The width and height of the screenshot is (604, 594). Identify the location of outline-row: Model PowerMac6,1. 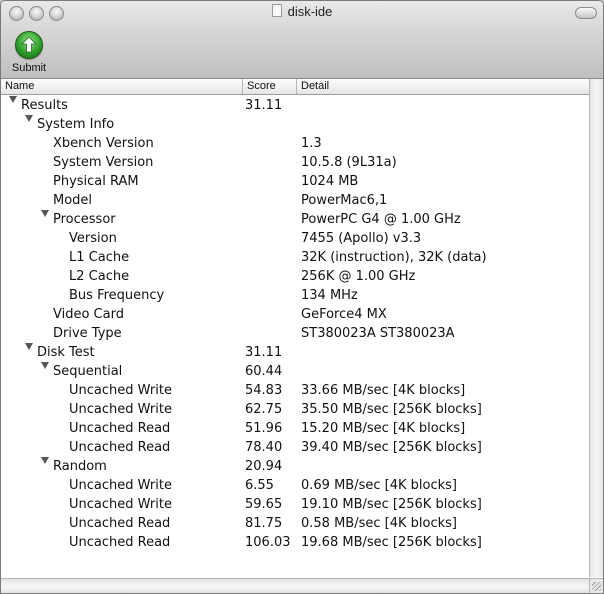
(295, 200).